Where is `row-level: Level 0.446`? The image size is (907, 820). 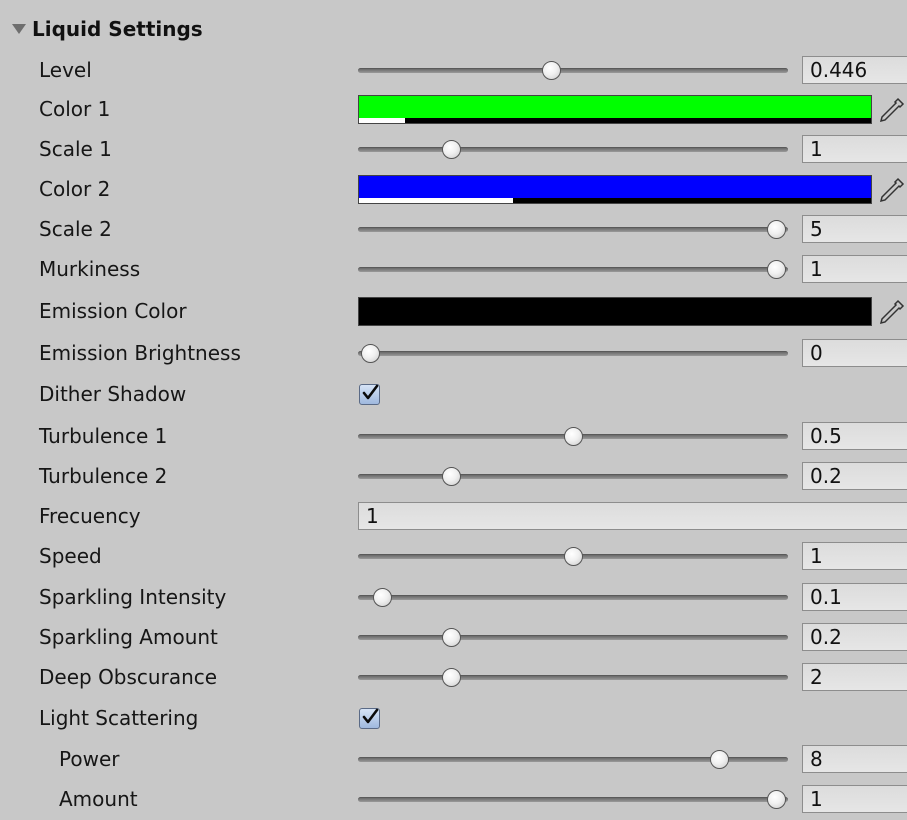 row-level: Level 0.446 is located at coordinates (453, 70).